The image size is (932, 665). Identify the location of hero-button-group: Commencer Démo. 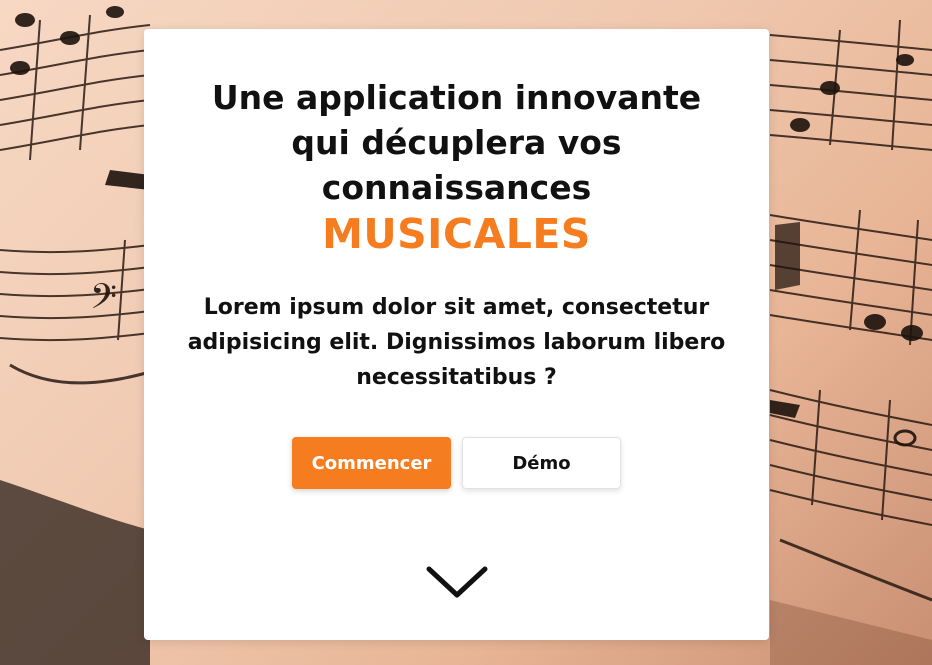
(456, 463).